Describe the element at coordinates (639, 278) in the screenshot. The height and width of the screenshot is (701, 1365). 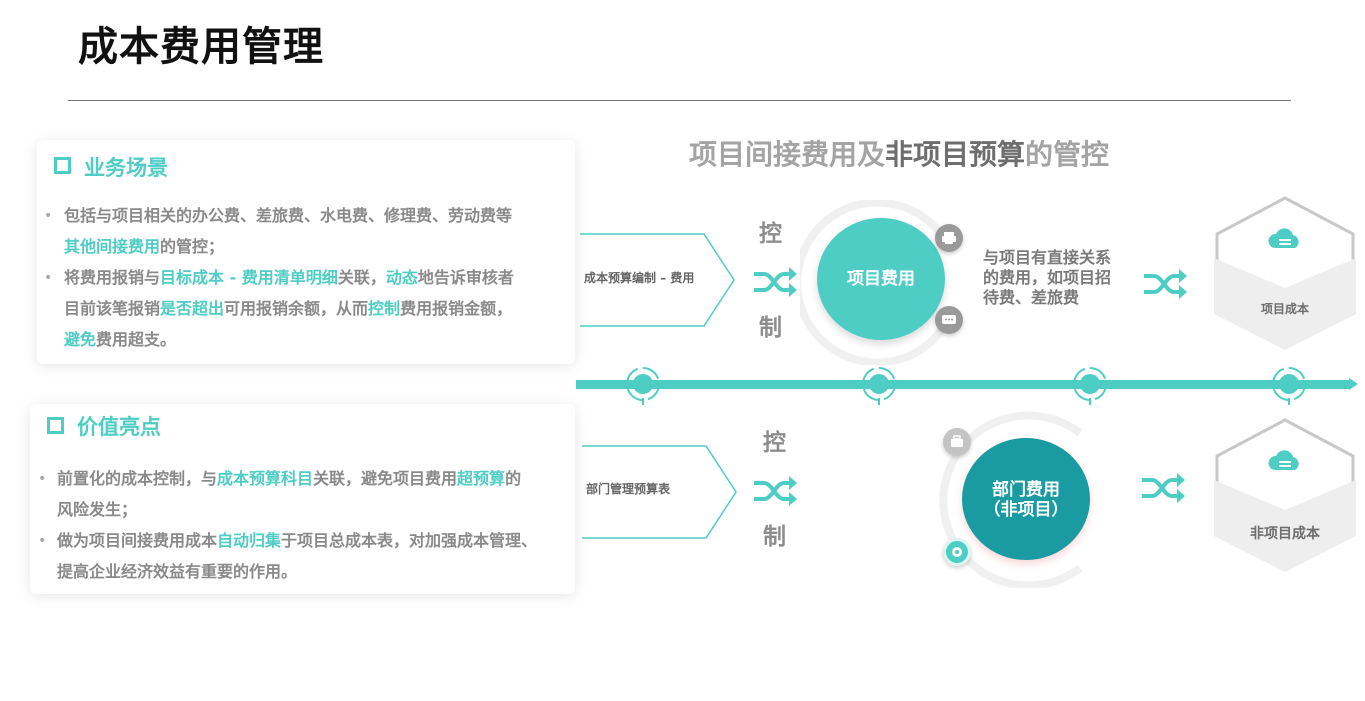
I see `top-arrow-label: 成本预算编制 – 费用` at that location.